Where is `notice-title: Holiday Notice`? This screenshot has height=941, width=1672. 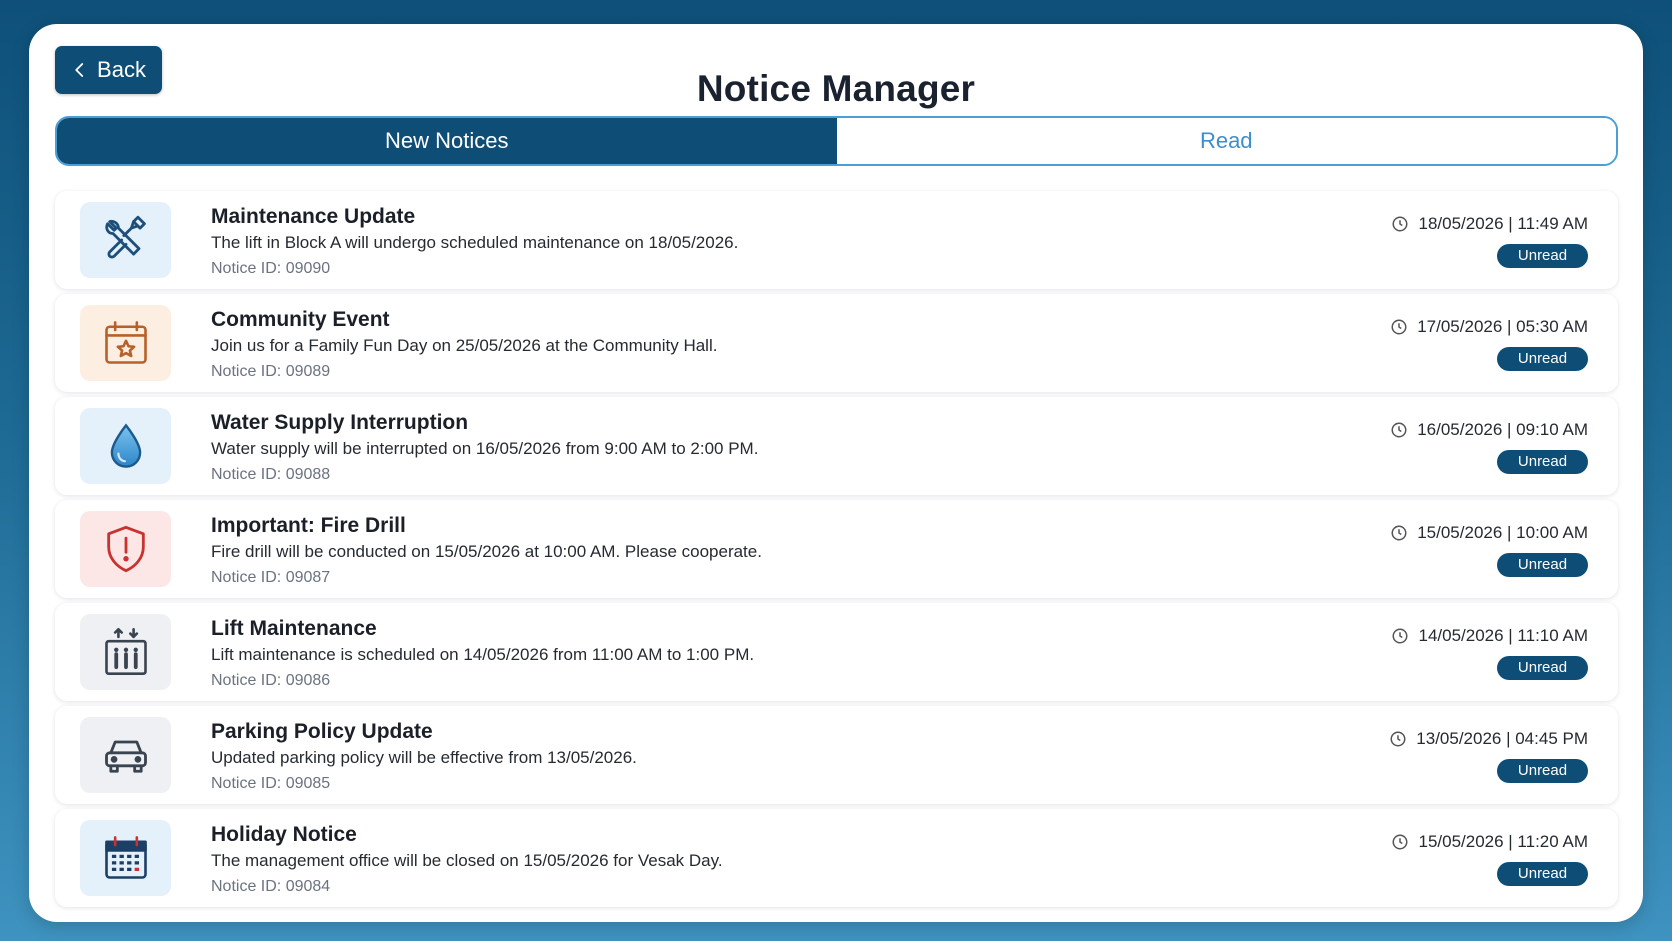
notice-title: Holiday Notice is located at coordinates (284, 834).